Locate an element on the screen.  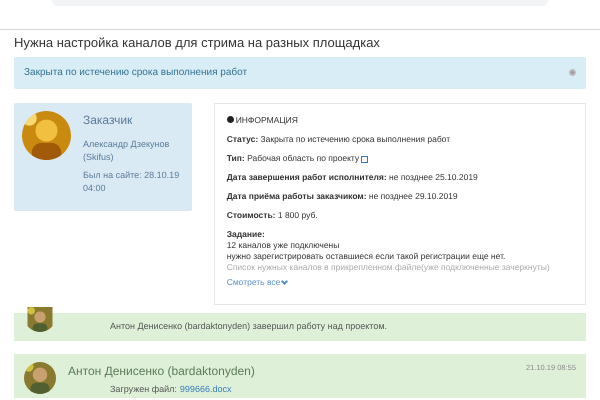
alert-text: Закрыта по истечению срока выполнения работ is located at coordinates (136, 73).